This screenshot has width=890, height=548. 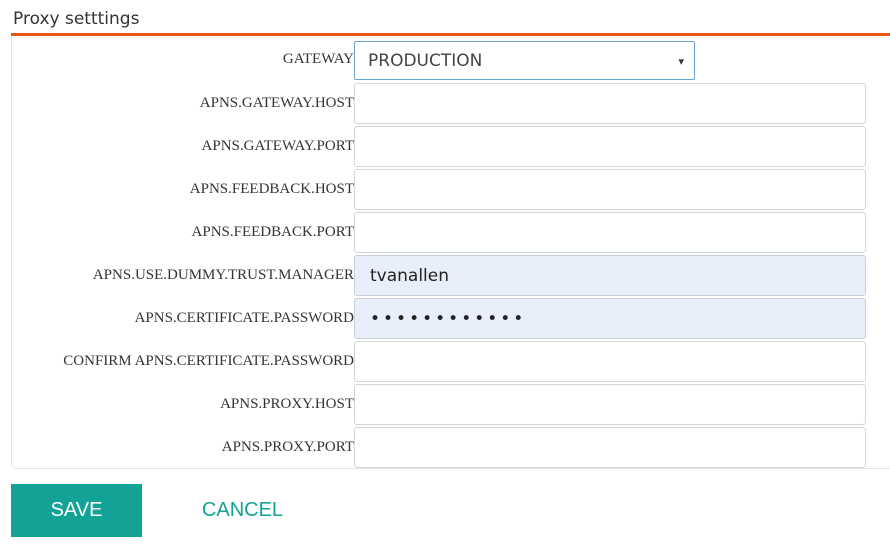 What do you see at coordinates (610, 361) in the screenshot?
I see `confirm-apns-certificate-password-input` at bounding box center [610, 361].